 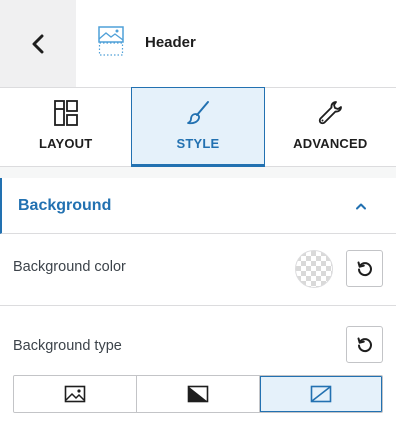 I want to click on background-type-reset-button, so click(x=364, y=344).